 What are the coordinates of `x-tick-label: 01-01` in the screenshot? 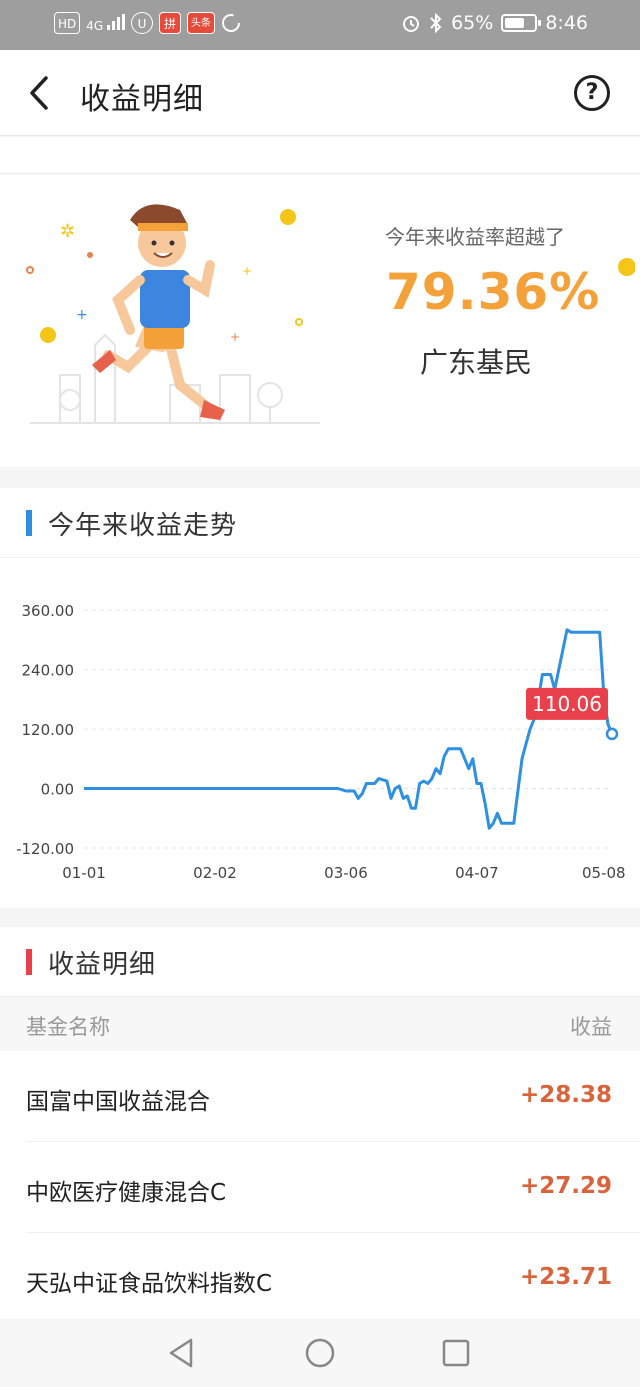 It's located at (84, 873).